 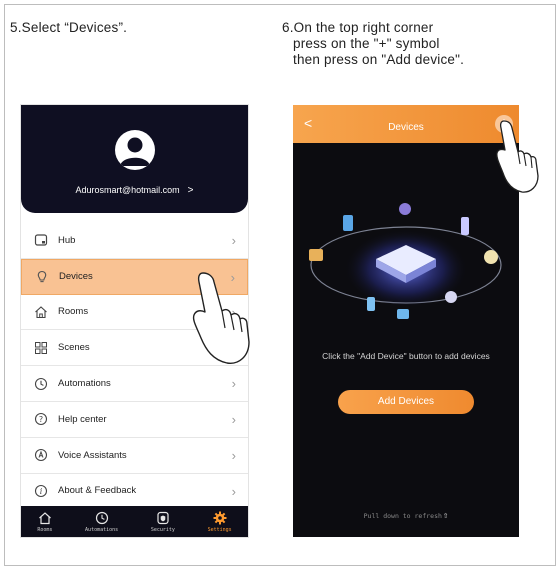 I want to click on menu-item-label: Voice Assistants, so click(x=92, y=455).